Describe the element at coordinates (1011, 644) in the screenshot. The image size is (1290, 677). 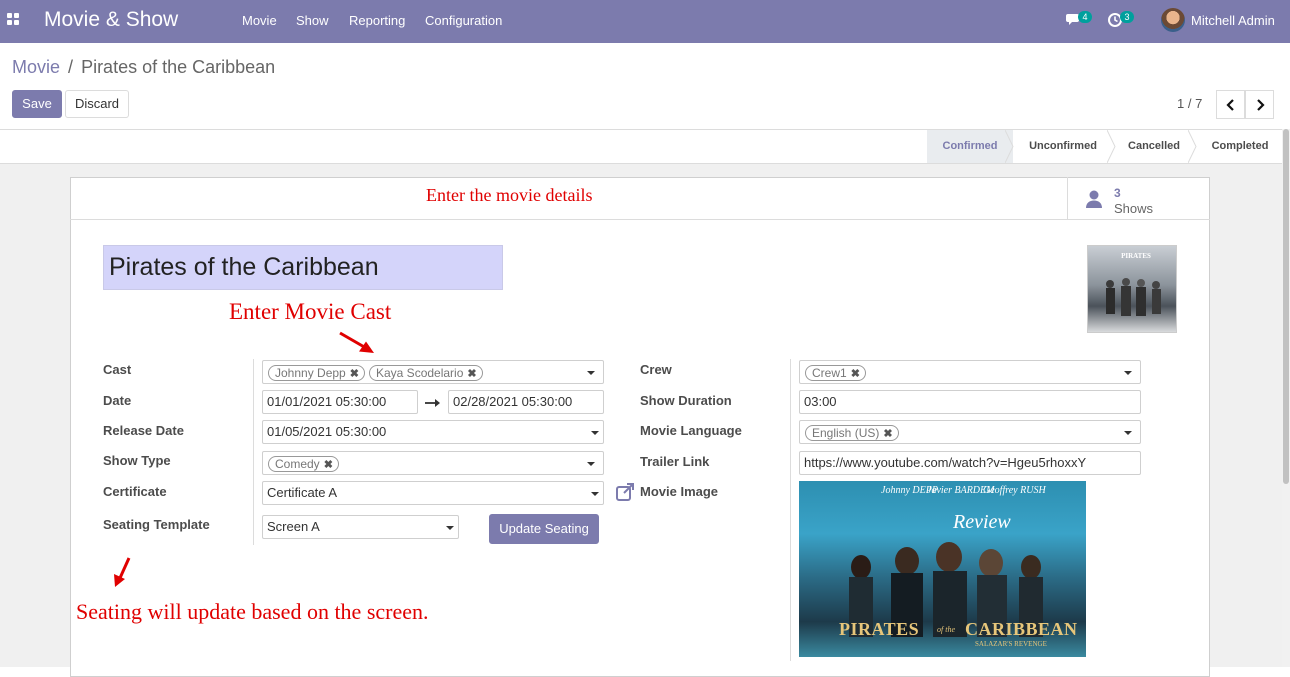
I see `poster-subtitle: SALAZAR'S REVENGE` at that location.